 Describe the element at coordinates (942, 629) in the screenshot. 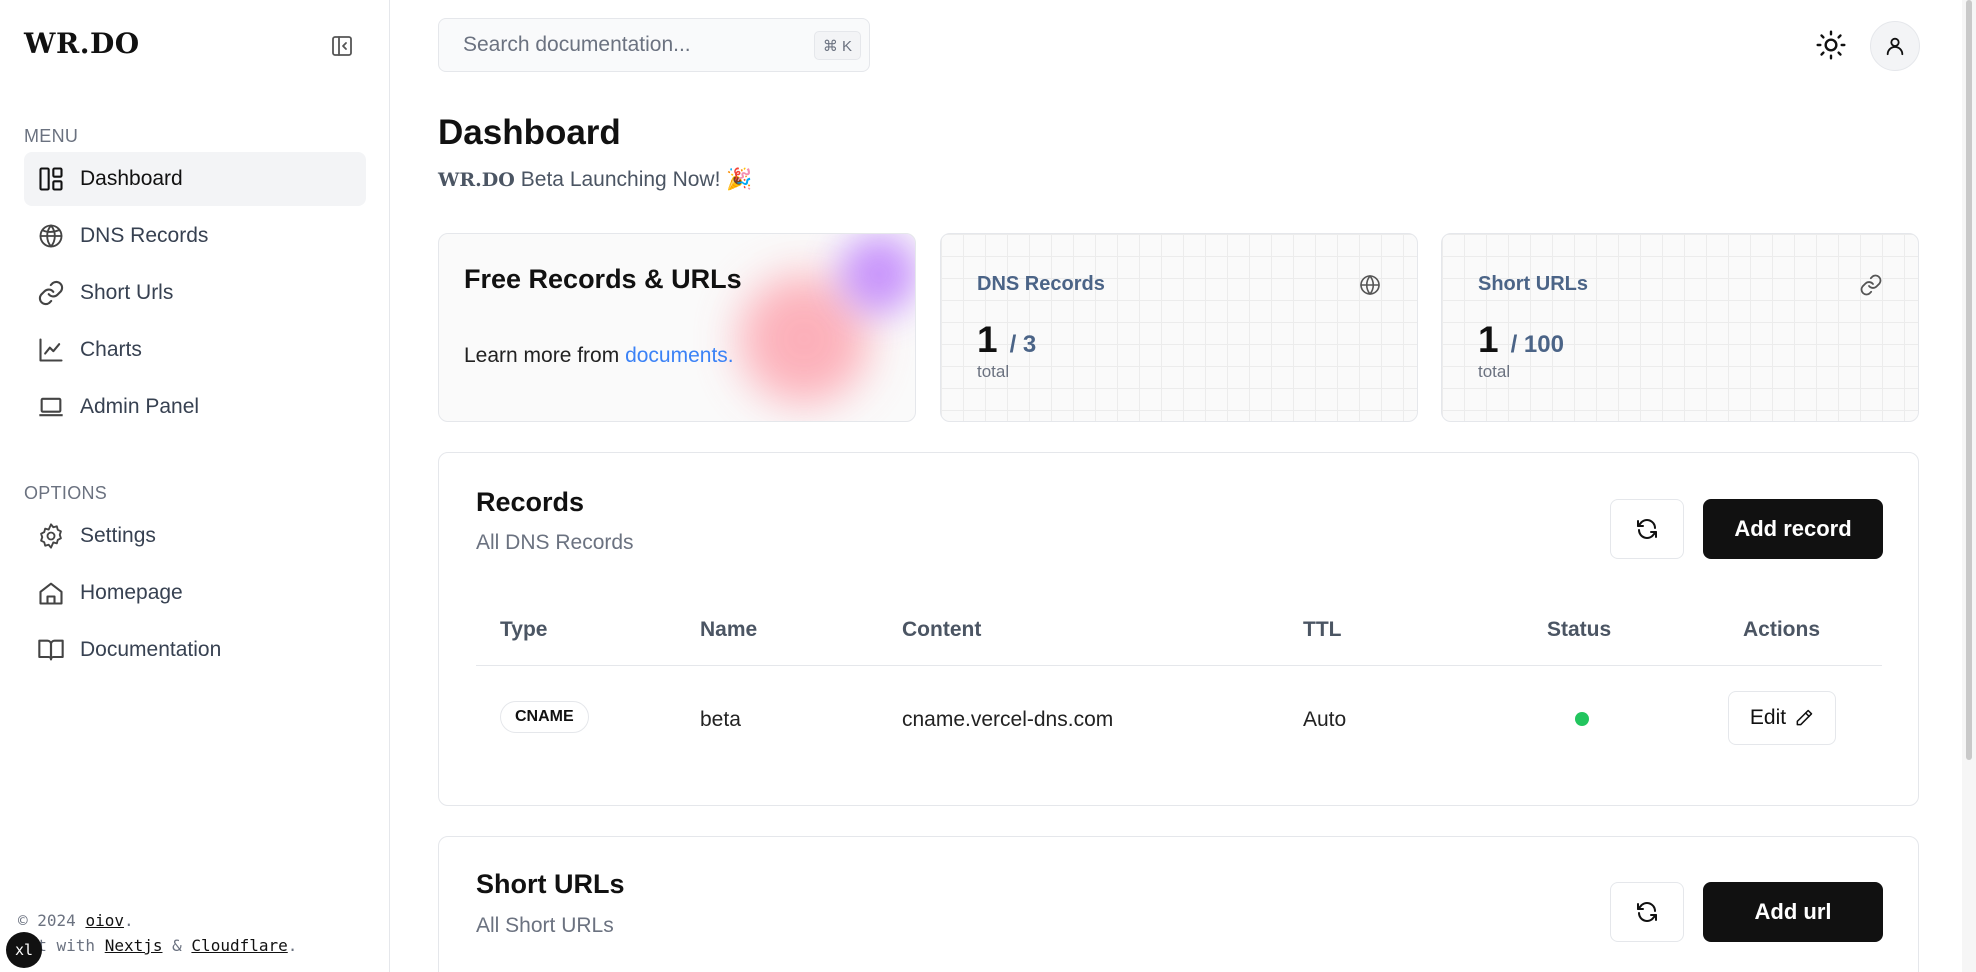

I see `column-header-content: Content` at that location.